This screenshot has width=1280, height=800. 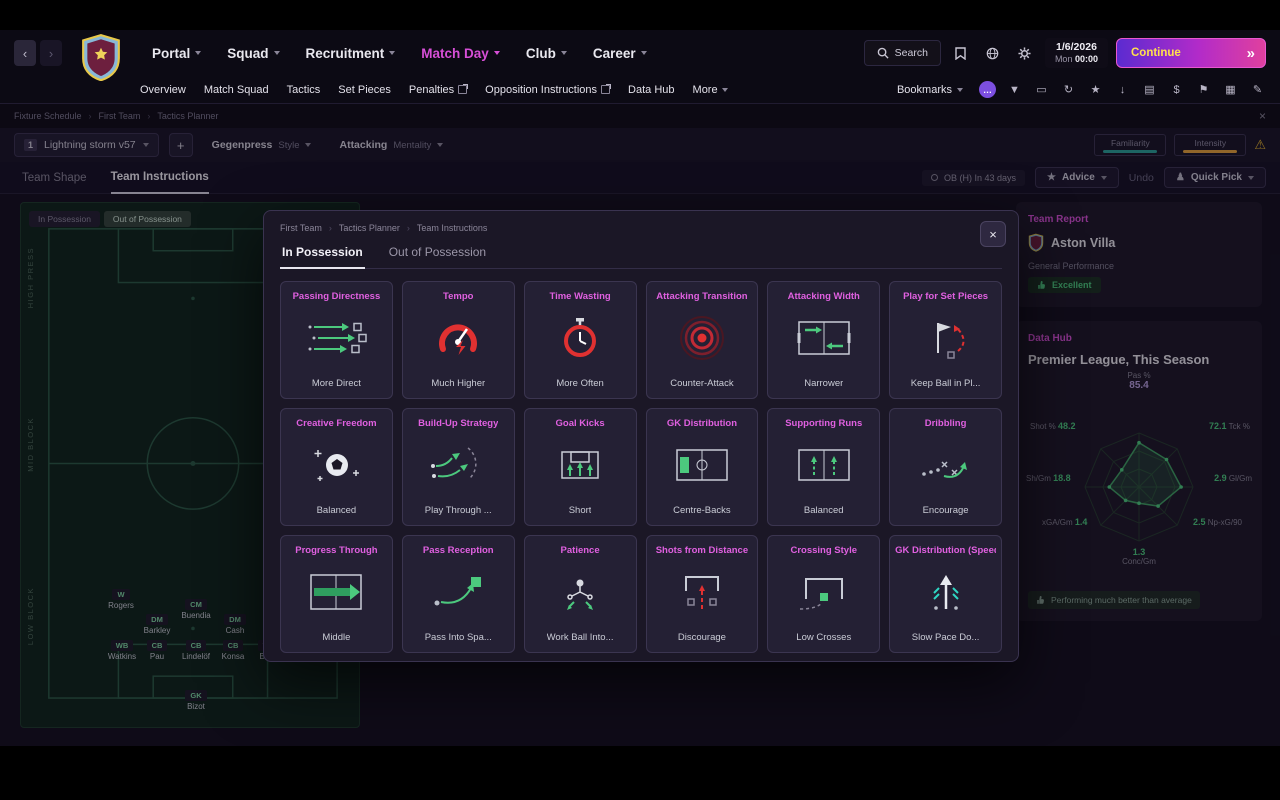 What do you see at coordinates (651, 90) in the screenshot?
I see `subnav-data-hub: Data Hub` at bounding box center [651, 90].